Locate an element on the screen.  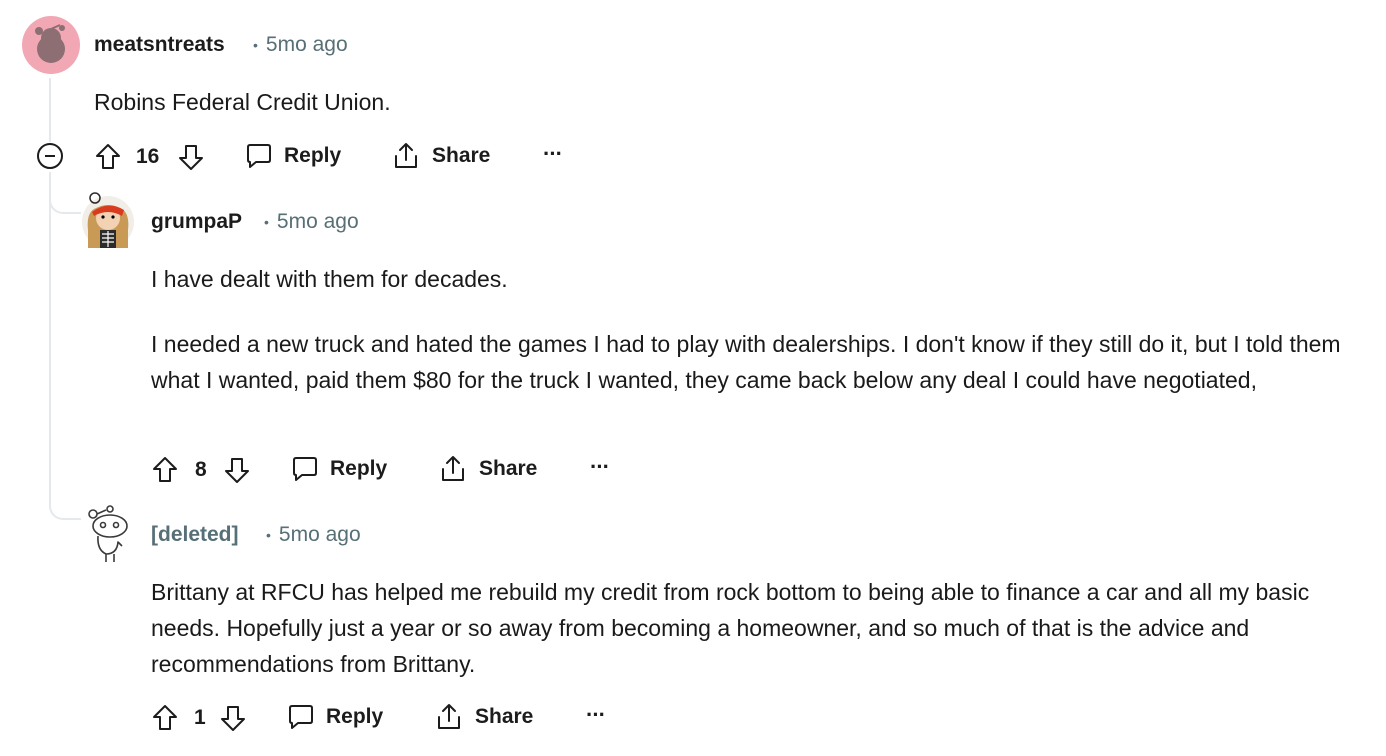
vote-score: 8 is located at coordinates (201, 469).